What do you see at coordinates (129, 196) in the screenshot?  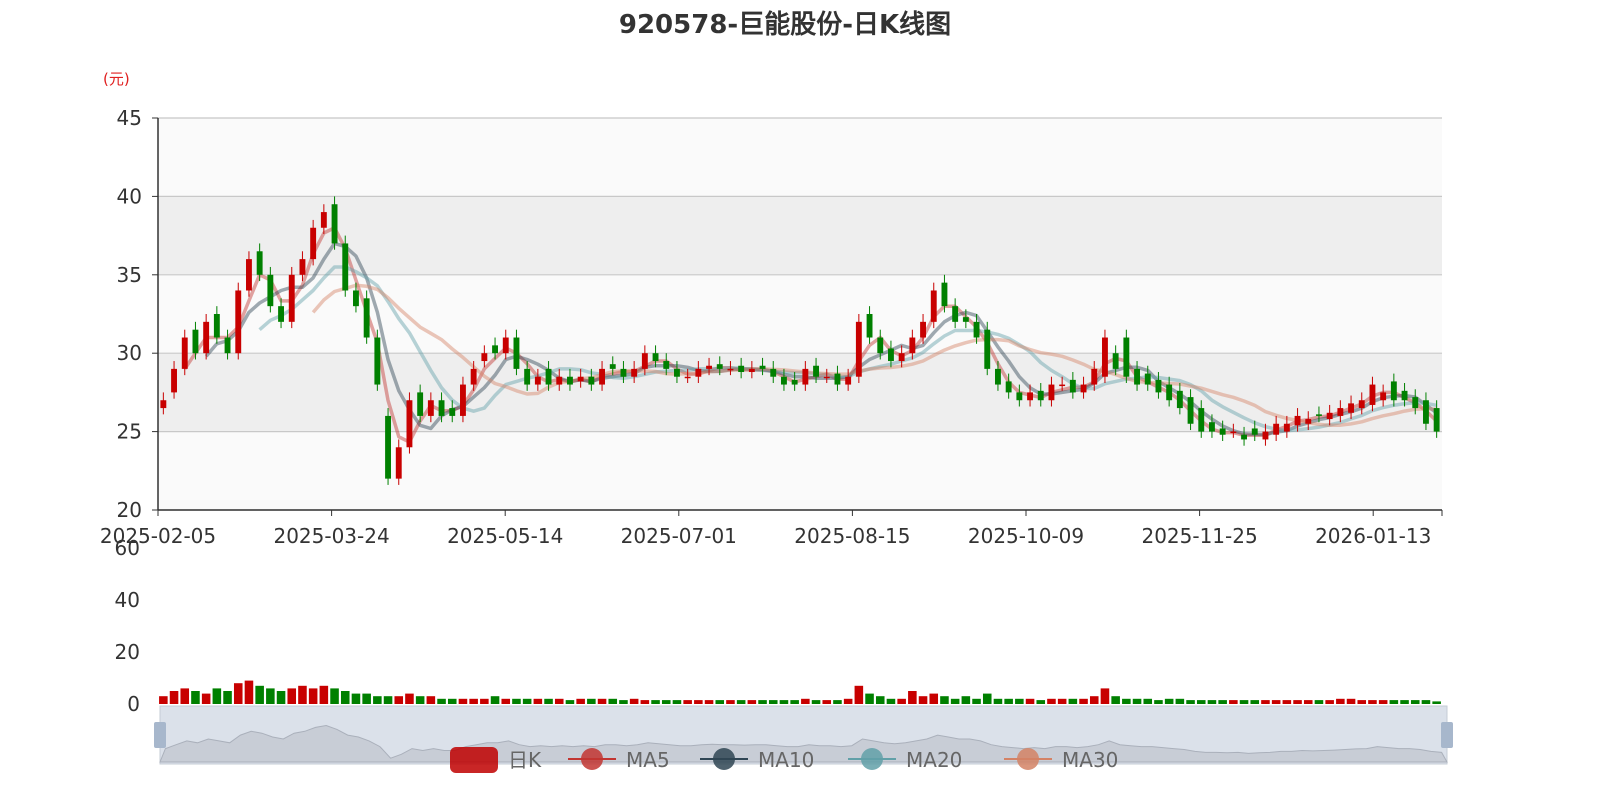 I see `y-tick-label: 40` at bounding box center [129, 196].